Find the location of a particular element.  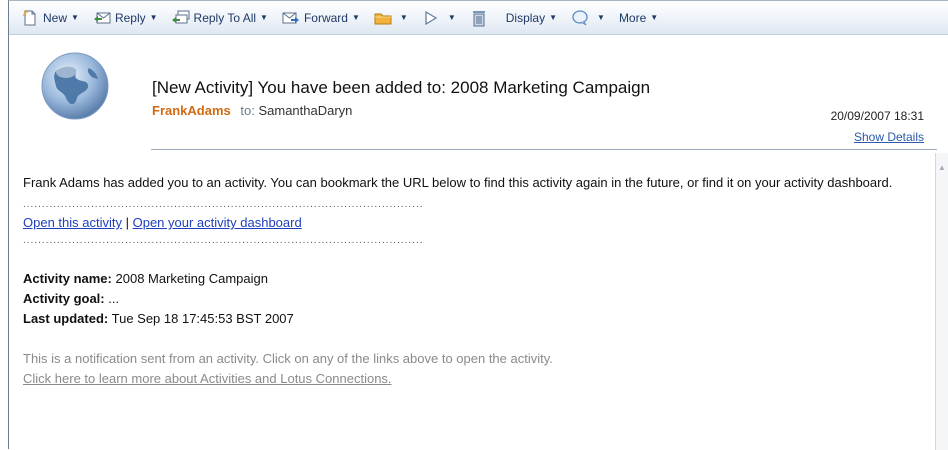

reply-icon is located at coordinates (102, 18).